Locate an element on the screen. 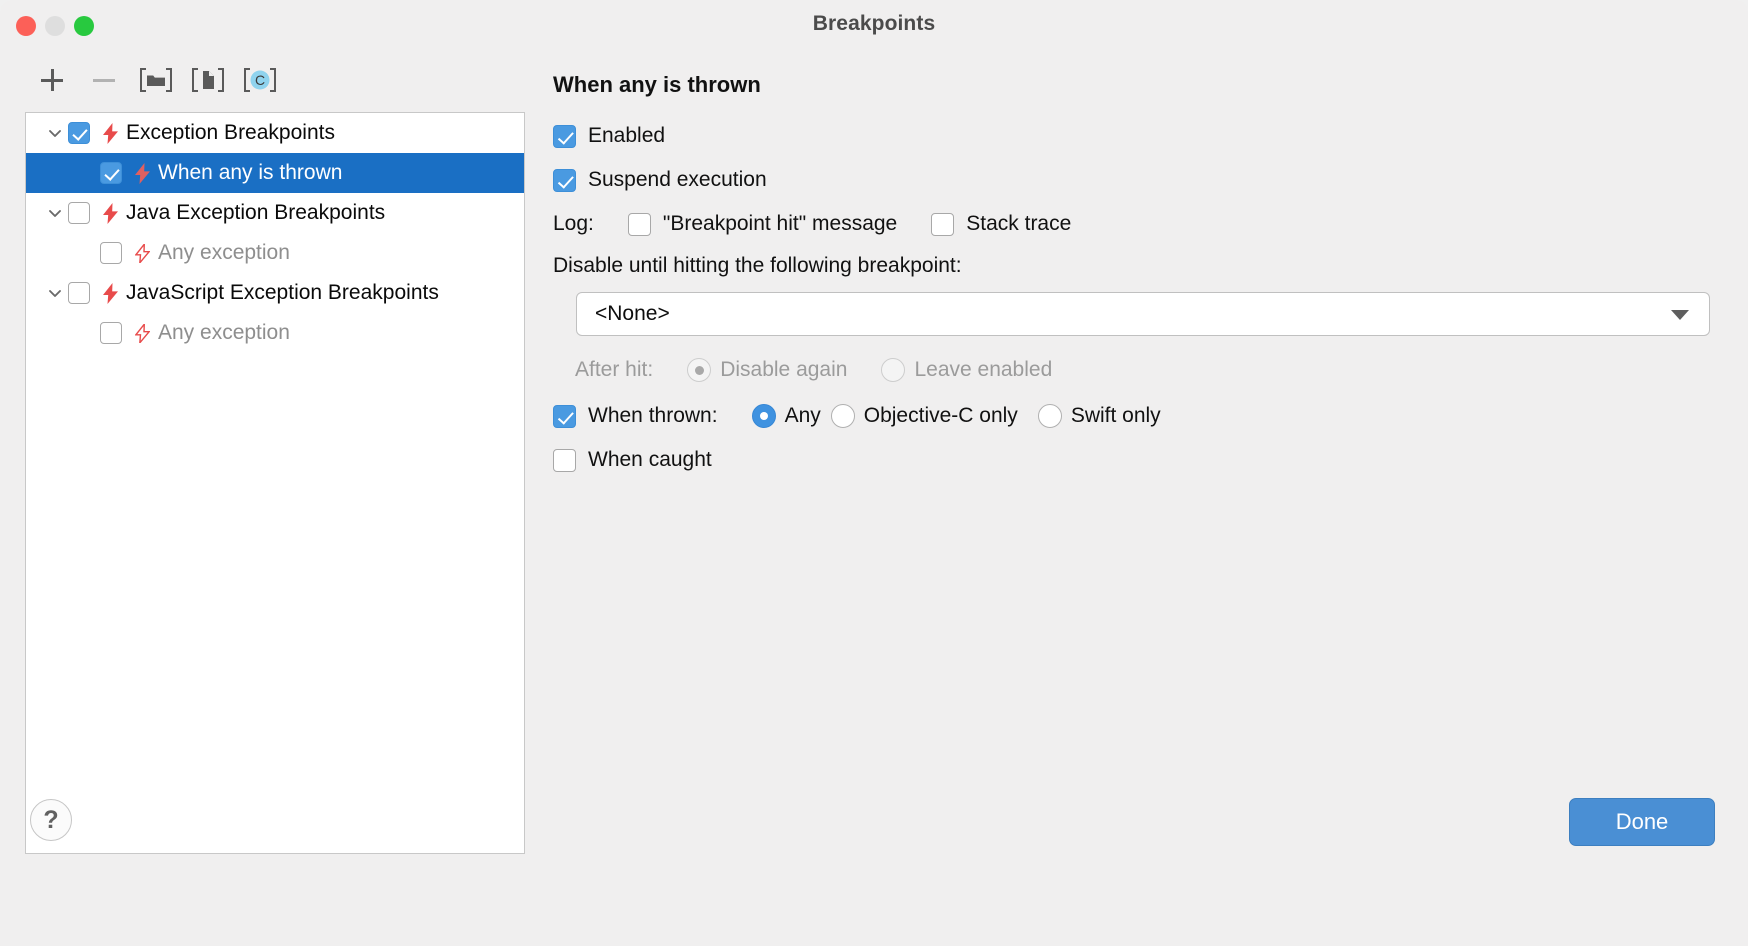 Image resolution: width=1748 pixels, height=946 pixels. when-thrown-label: When thrown: is located at coordinates (653, 415).